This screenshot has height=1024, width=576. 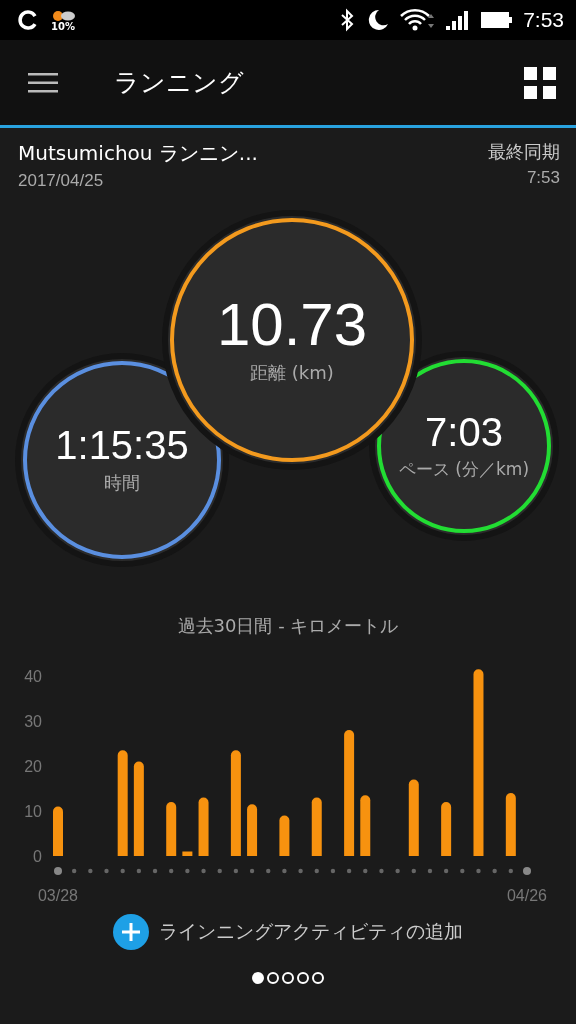 What do you see at coordinates (122, 483) in the screenshot?
I see `metric-label: 時間` at bounding box center [122, 483].